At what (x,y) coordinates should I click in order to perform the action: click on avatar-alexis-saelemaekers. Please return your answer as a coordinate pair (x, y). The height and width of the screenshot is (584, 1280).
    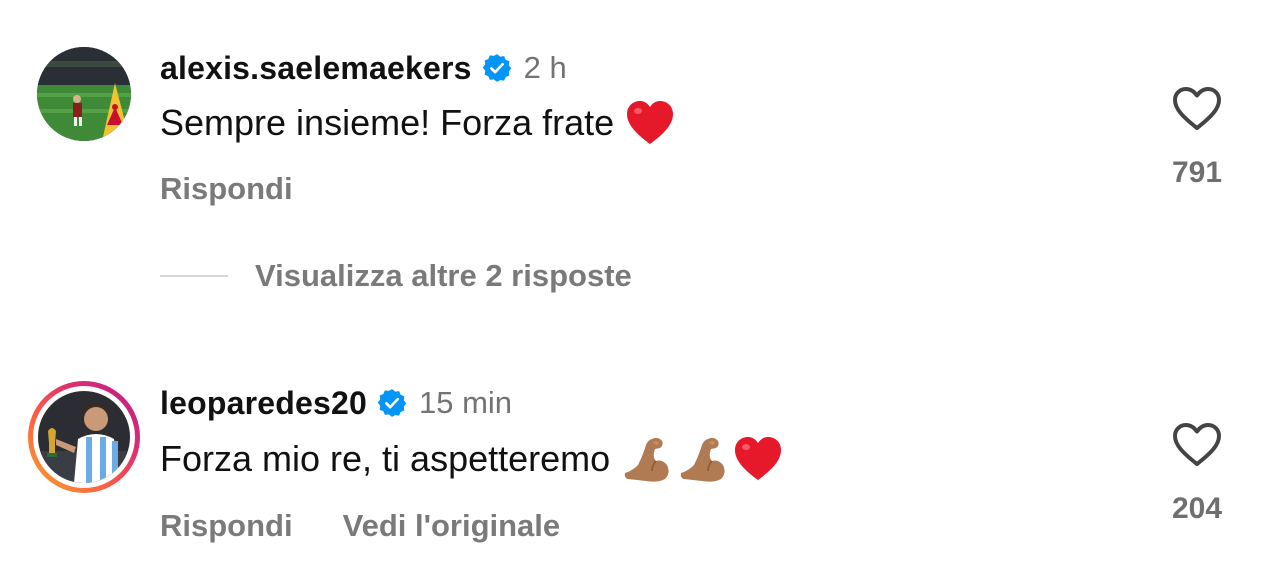
    Looking at the image, I should click on (84, 94).